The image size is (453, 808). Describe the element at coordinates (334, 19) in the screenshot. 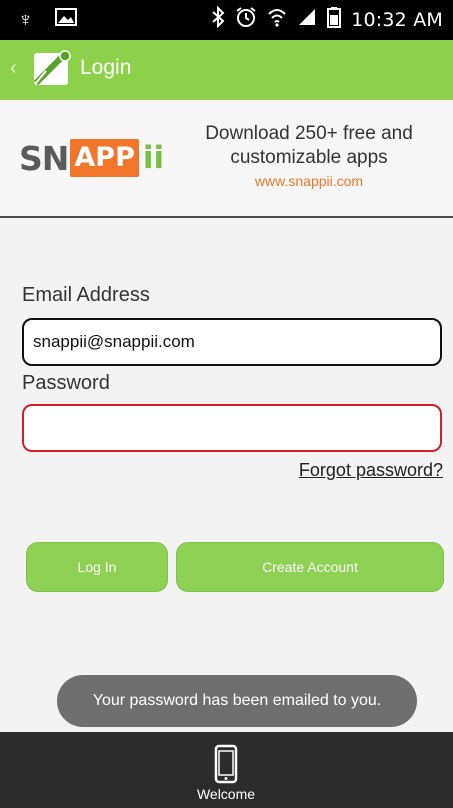

I see `battery-icon` at that location.